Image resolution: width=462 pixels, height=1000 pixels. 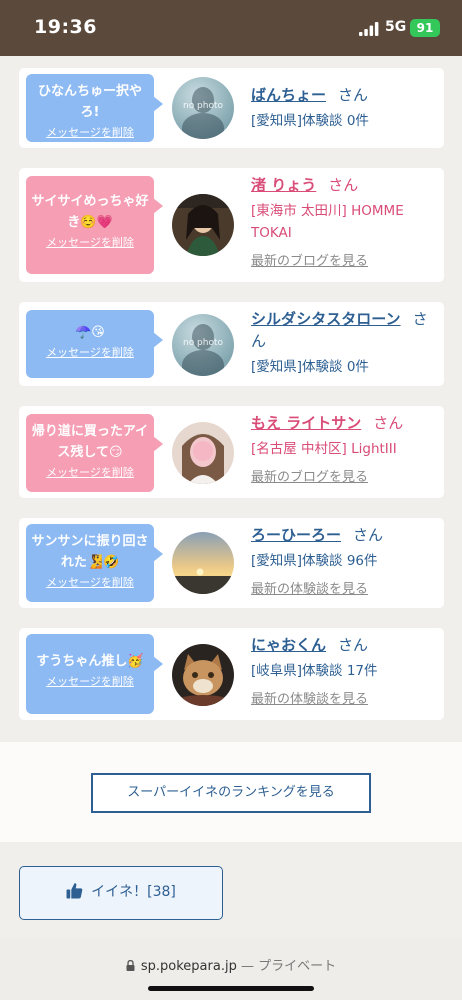 What do you see at coordinates (425, 28) in the screenshot?
I see `battery-icon: 91` at bounding box center [425, 28].